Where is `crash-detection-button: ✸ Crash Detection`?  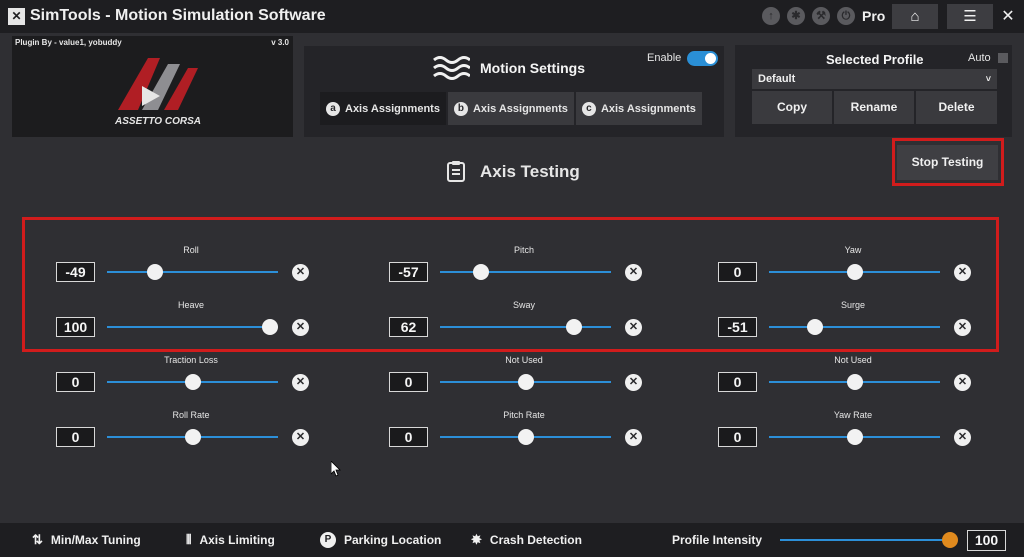 crash-detection-button: ✸ Crash Detection is located at coordinates (526, 540).